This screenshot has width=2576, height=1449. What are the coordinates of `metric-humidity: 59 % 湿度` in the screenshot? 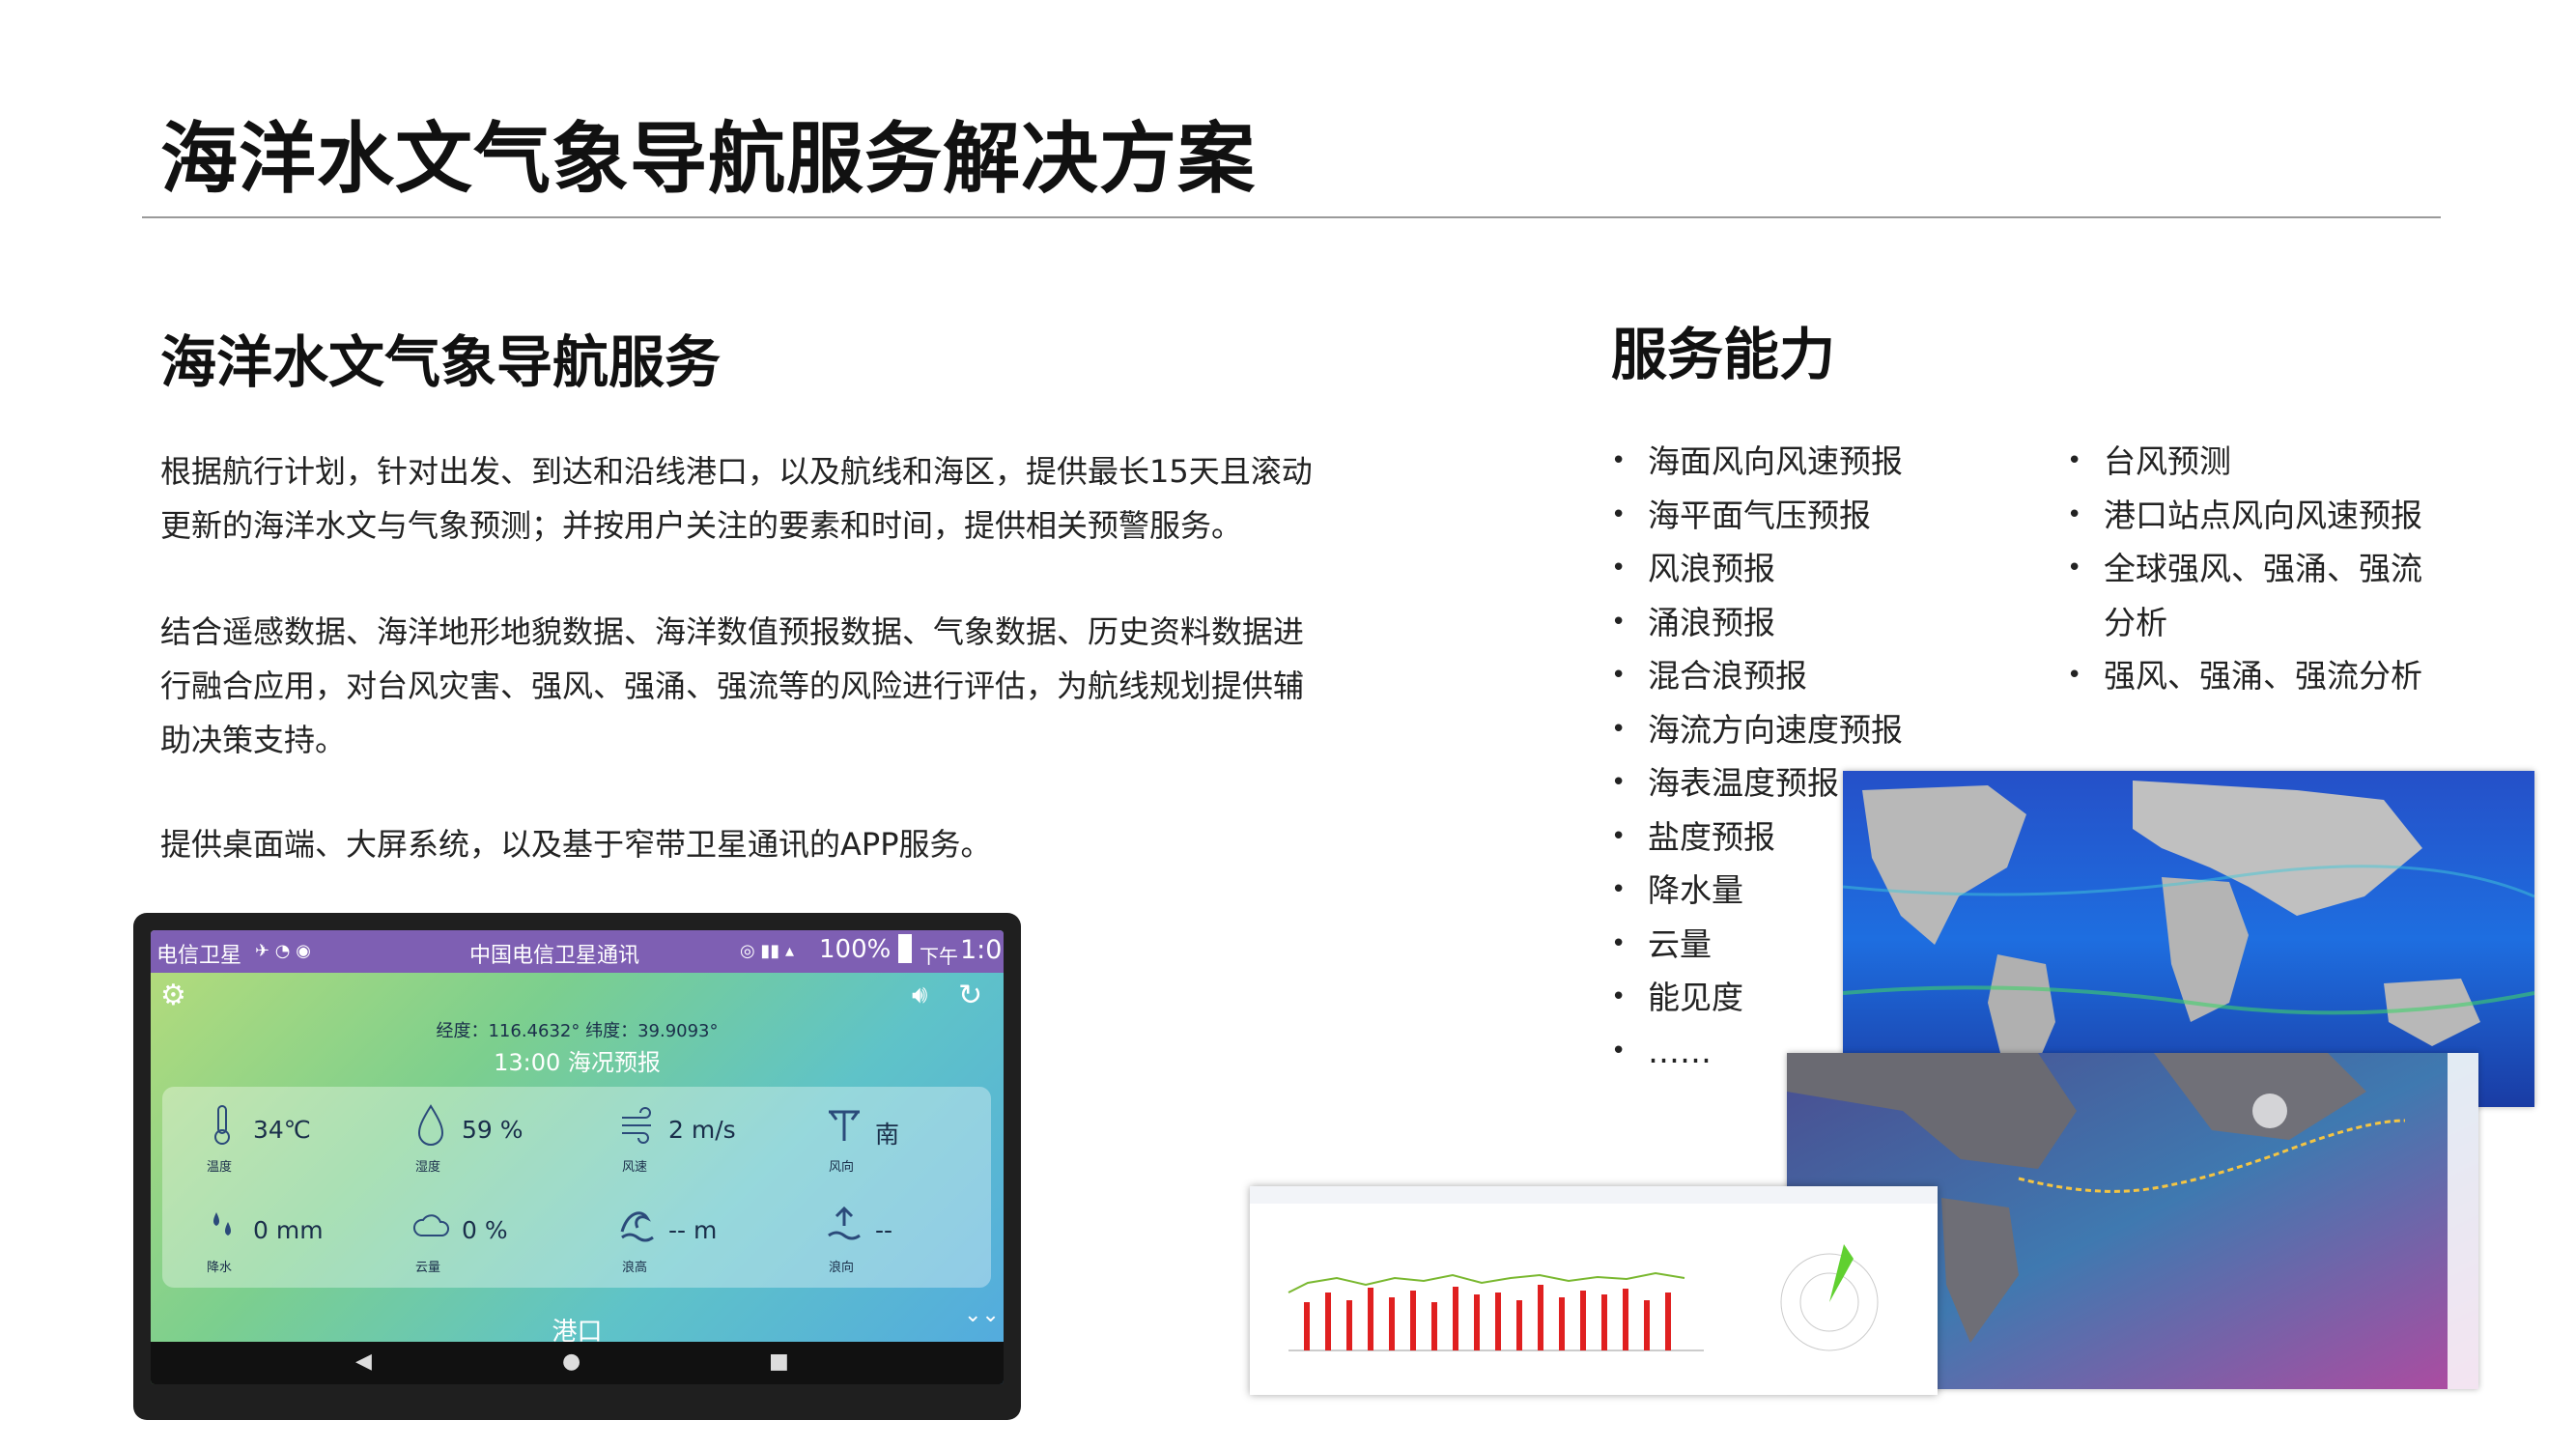 It's located at (508, 1140).